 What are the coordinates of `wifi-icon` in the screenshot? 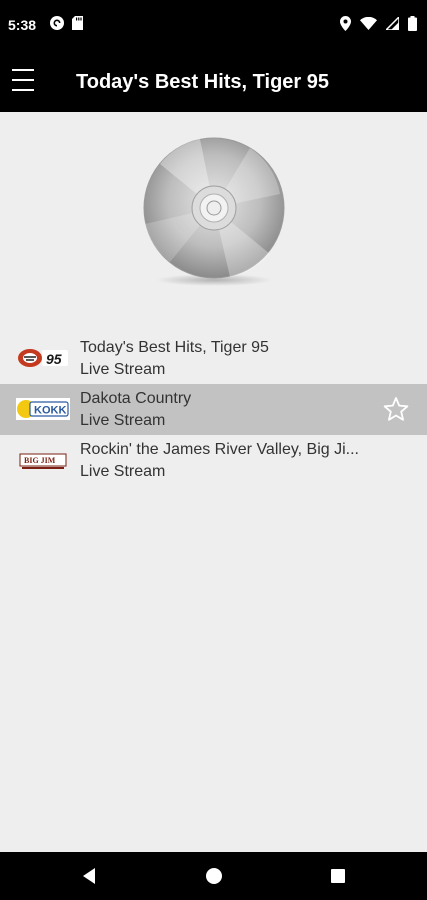 It's located at (368, 23).